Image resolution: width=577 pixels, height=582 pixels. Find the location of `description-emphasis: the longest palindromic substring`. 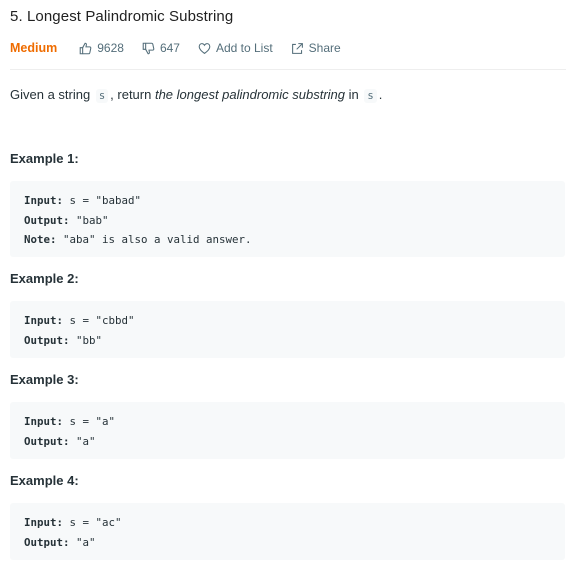

description-emphasis: the longest palindromic substring is located at coordinates (250, 94).